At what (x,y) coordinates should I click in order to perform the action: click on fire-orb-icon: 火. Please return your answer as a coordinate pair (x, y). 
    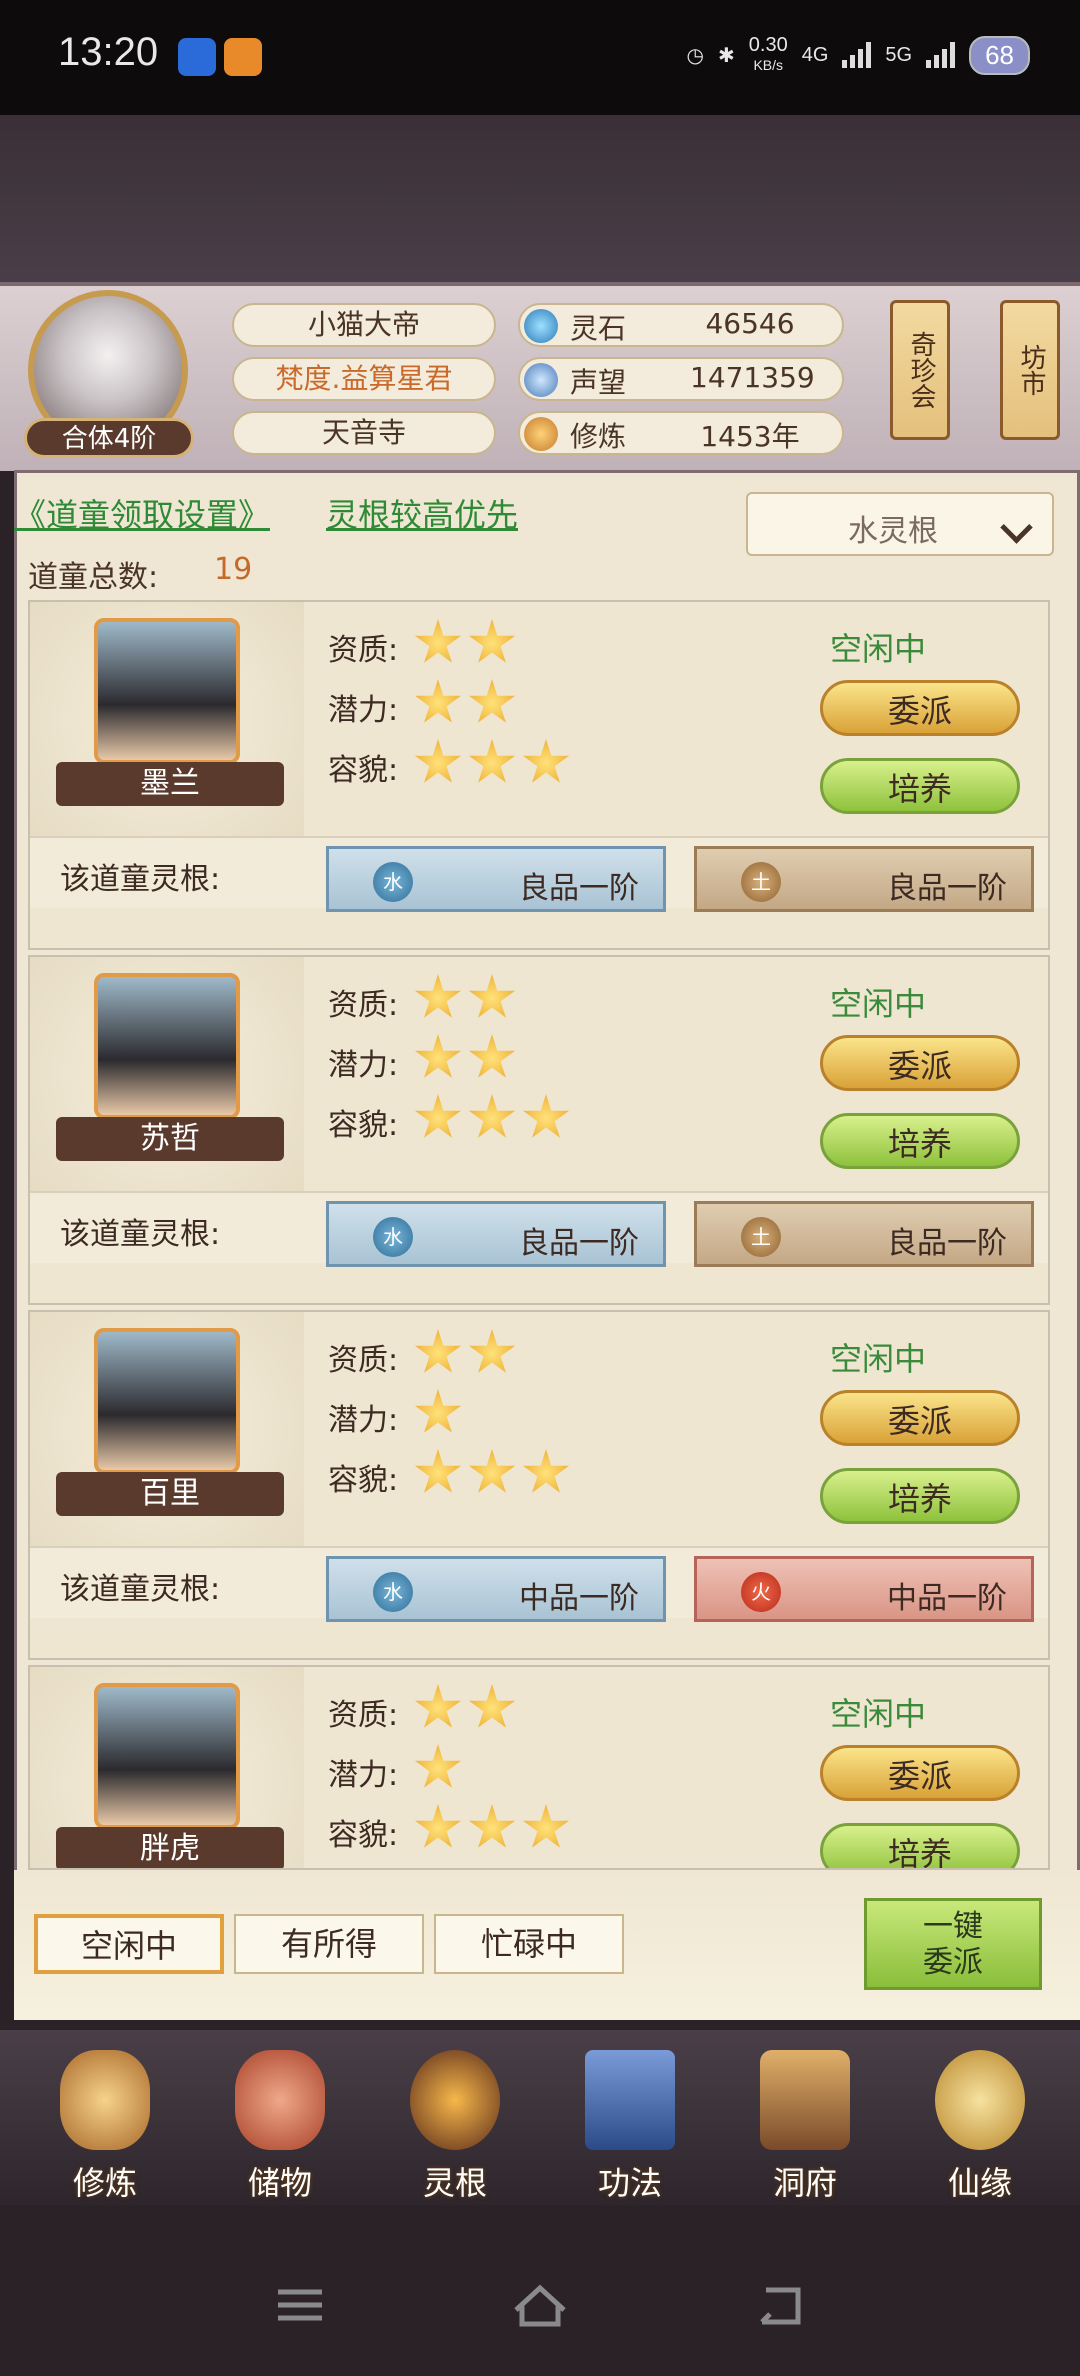
    Looking at the image, I should click on (761, 1592).